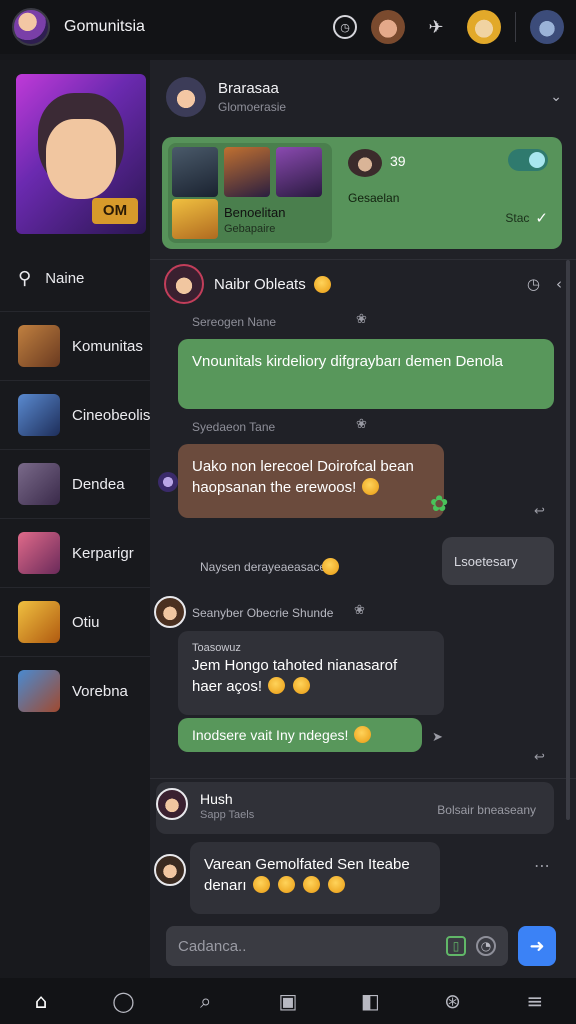 The image size is (576, 1024). Describe the element at coordinates (448, 193) in the screenshot. I see `promo-details: 39 Gesaelan Stac ✓` at that location.